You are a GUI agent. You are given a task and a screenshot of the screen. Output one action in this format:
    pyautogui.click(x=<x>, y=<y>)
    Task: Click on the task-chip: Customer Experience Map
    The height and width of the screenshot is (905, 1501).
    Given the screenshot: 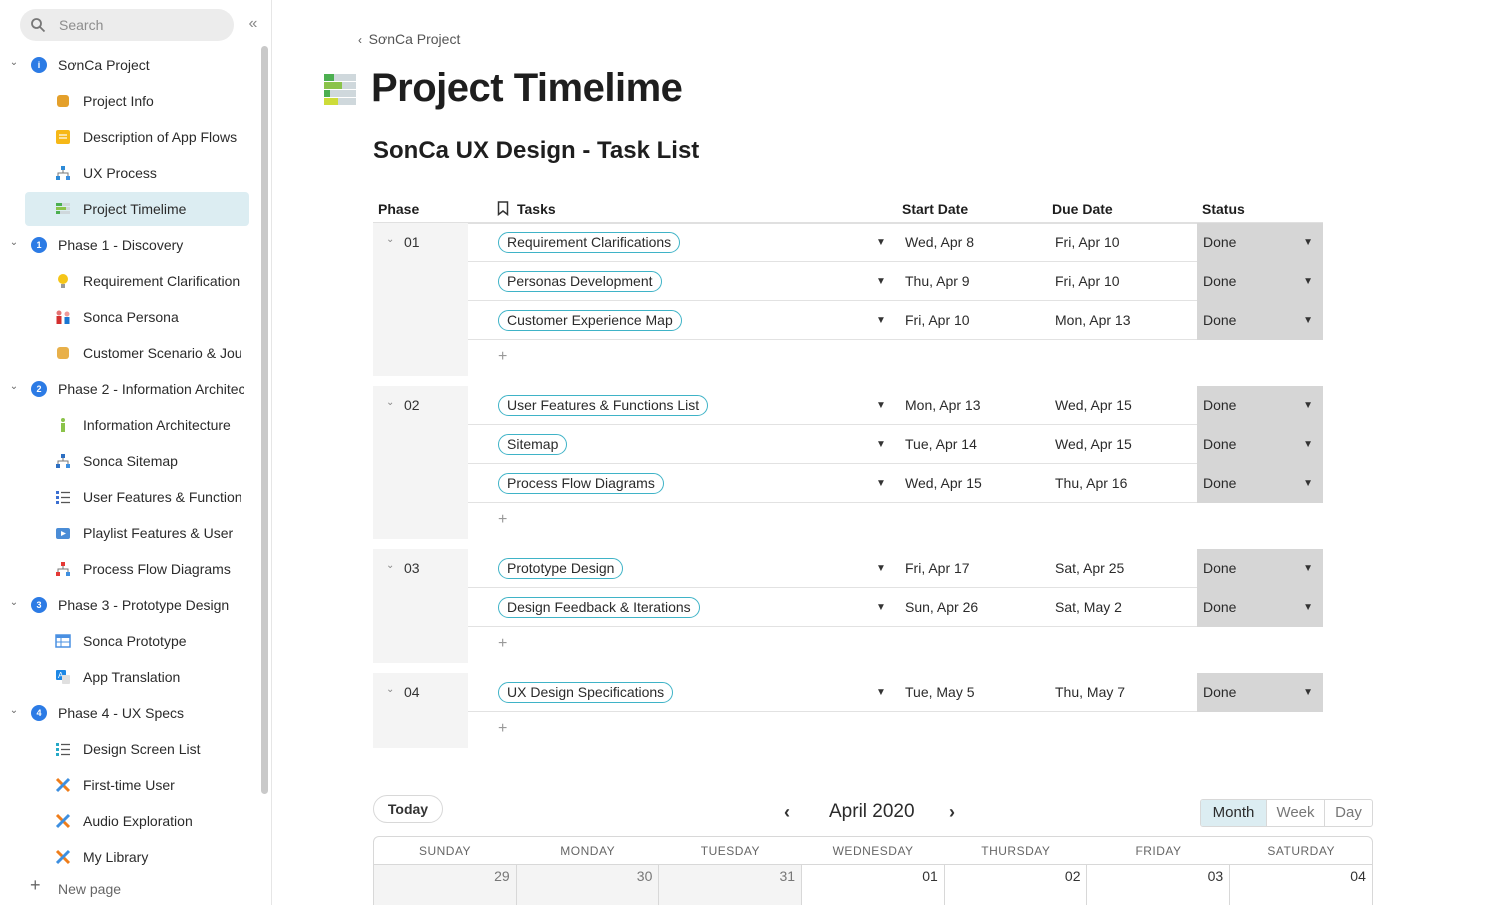 What is the action you would take?
    pyautogui.click(x=590, y=320)
    